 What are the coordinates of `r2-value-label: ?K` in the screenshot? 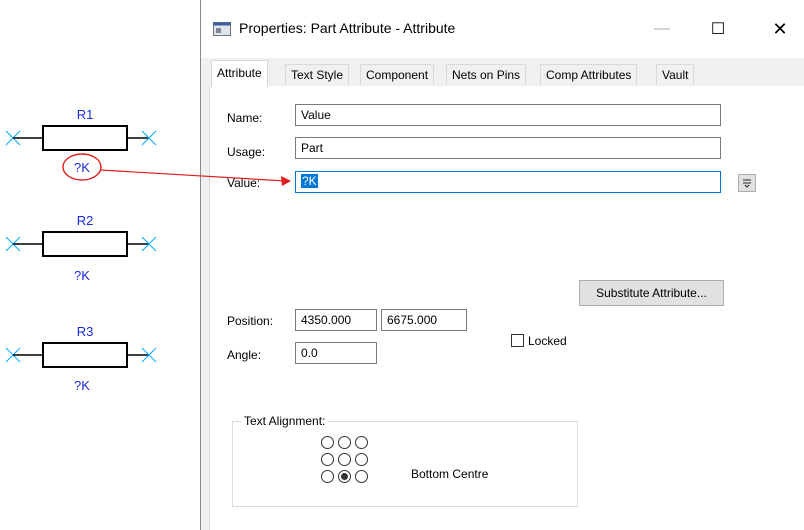 It's located at (82, 275).